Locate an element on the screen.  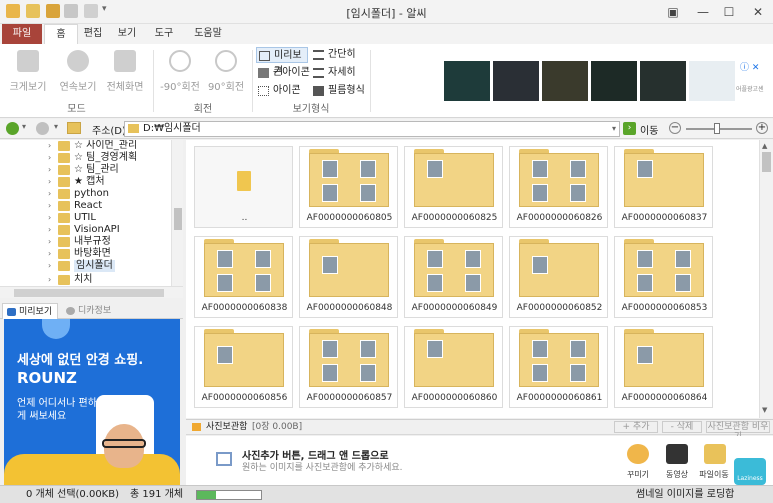
zoom-out-icon: − is located at coordinates (675, 128).